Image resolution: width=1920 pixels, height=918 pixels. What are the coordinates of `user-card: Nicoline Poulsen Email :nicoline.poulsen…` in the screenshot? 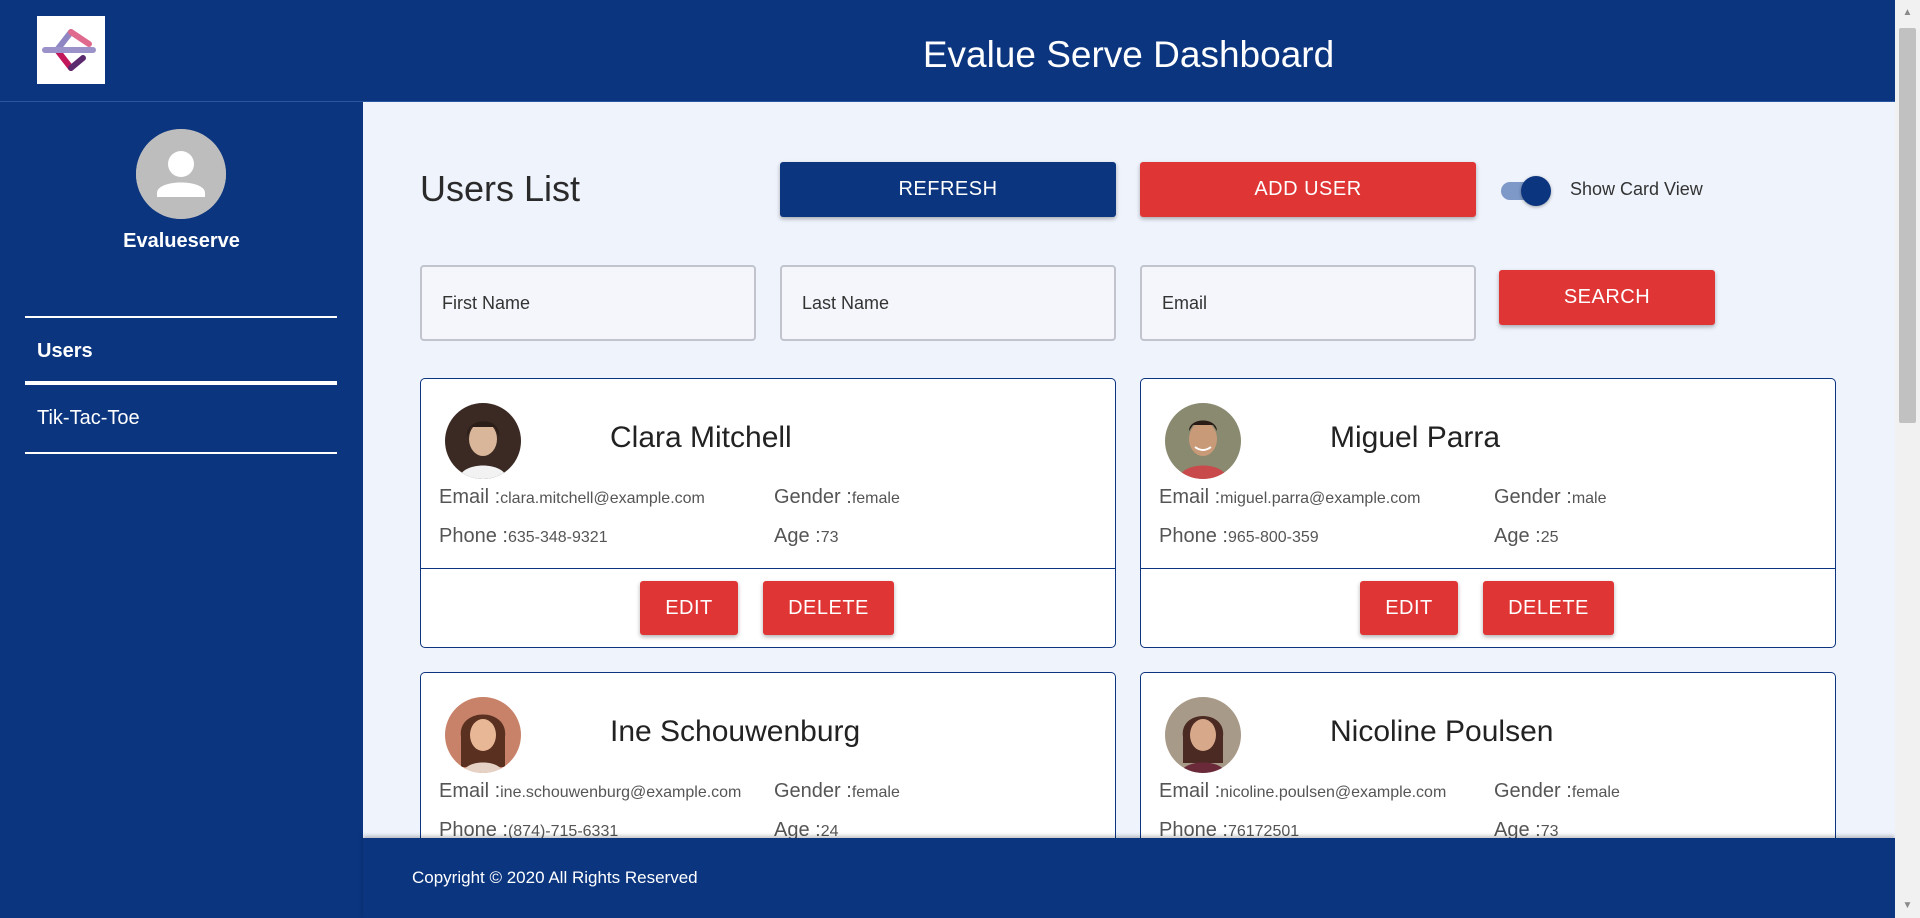 It's located at (1488, 755).